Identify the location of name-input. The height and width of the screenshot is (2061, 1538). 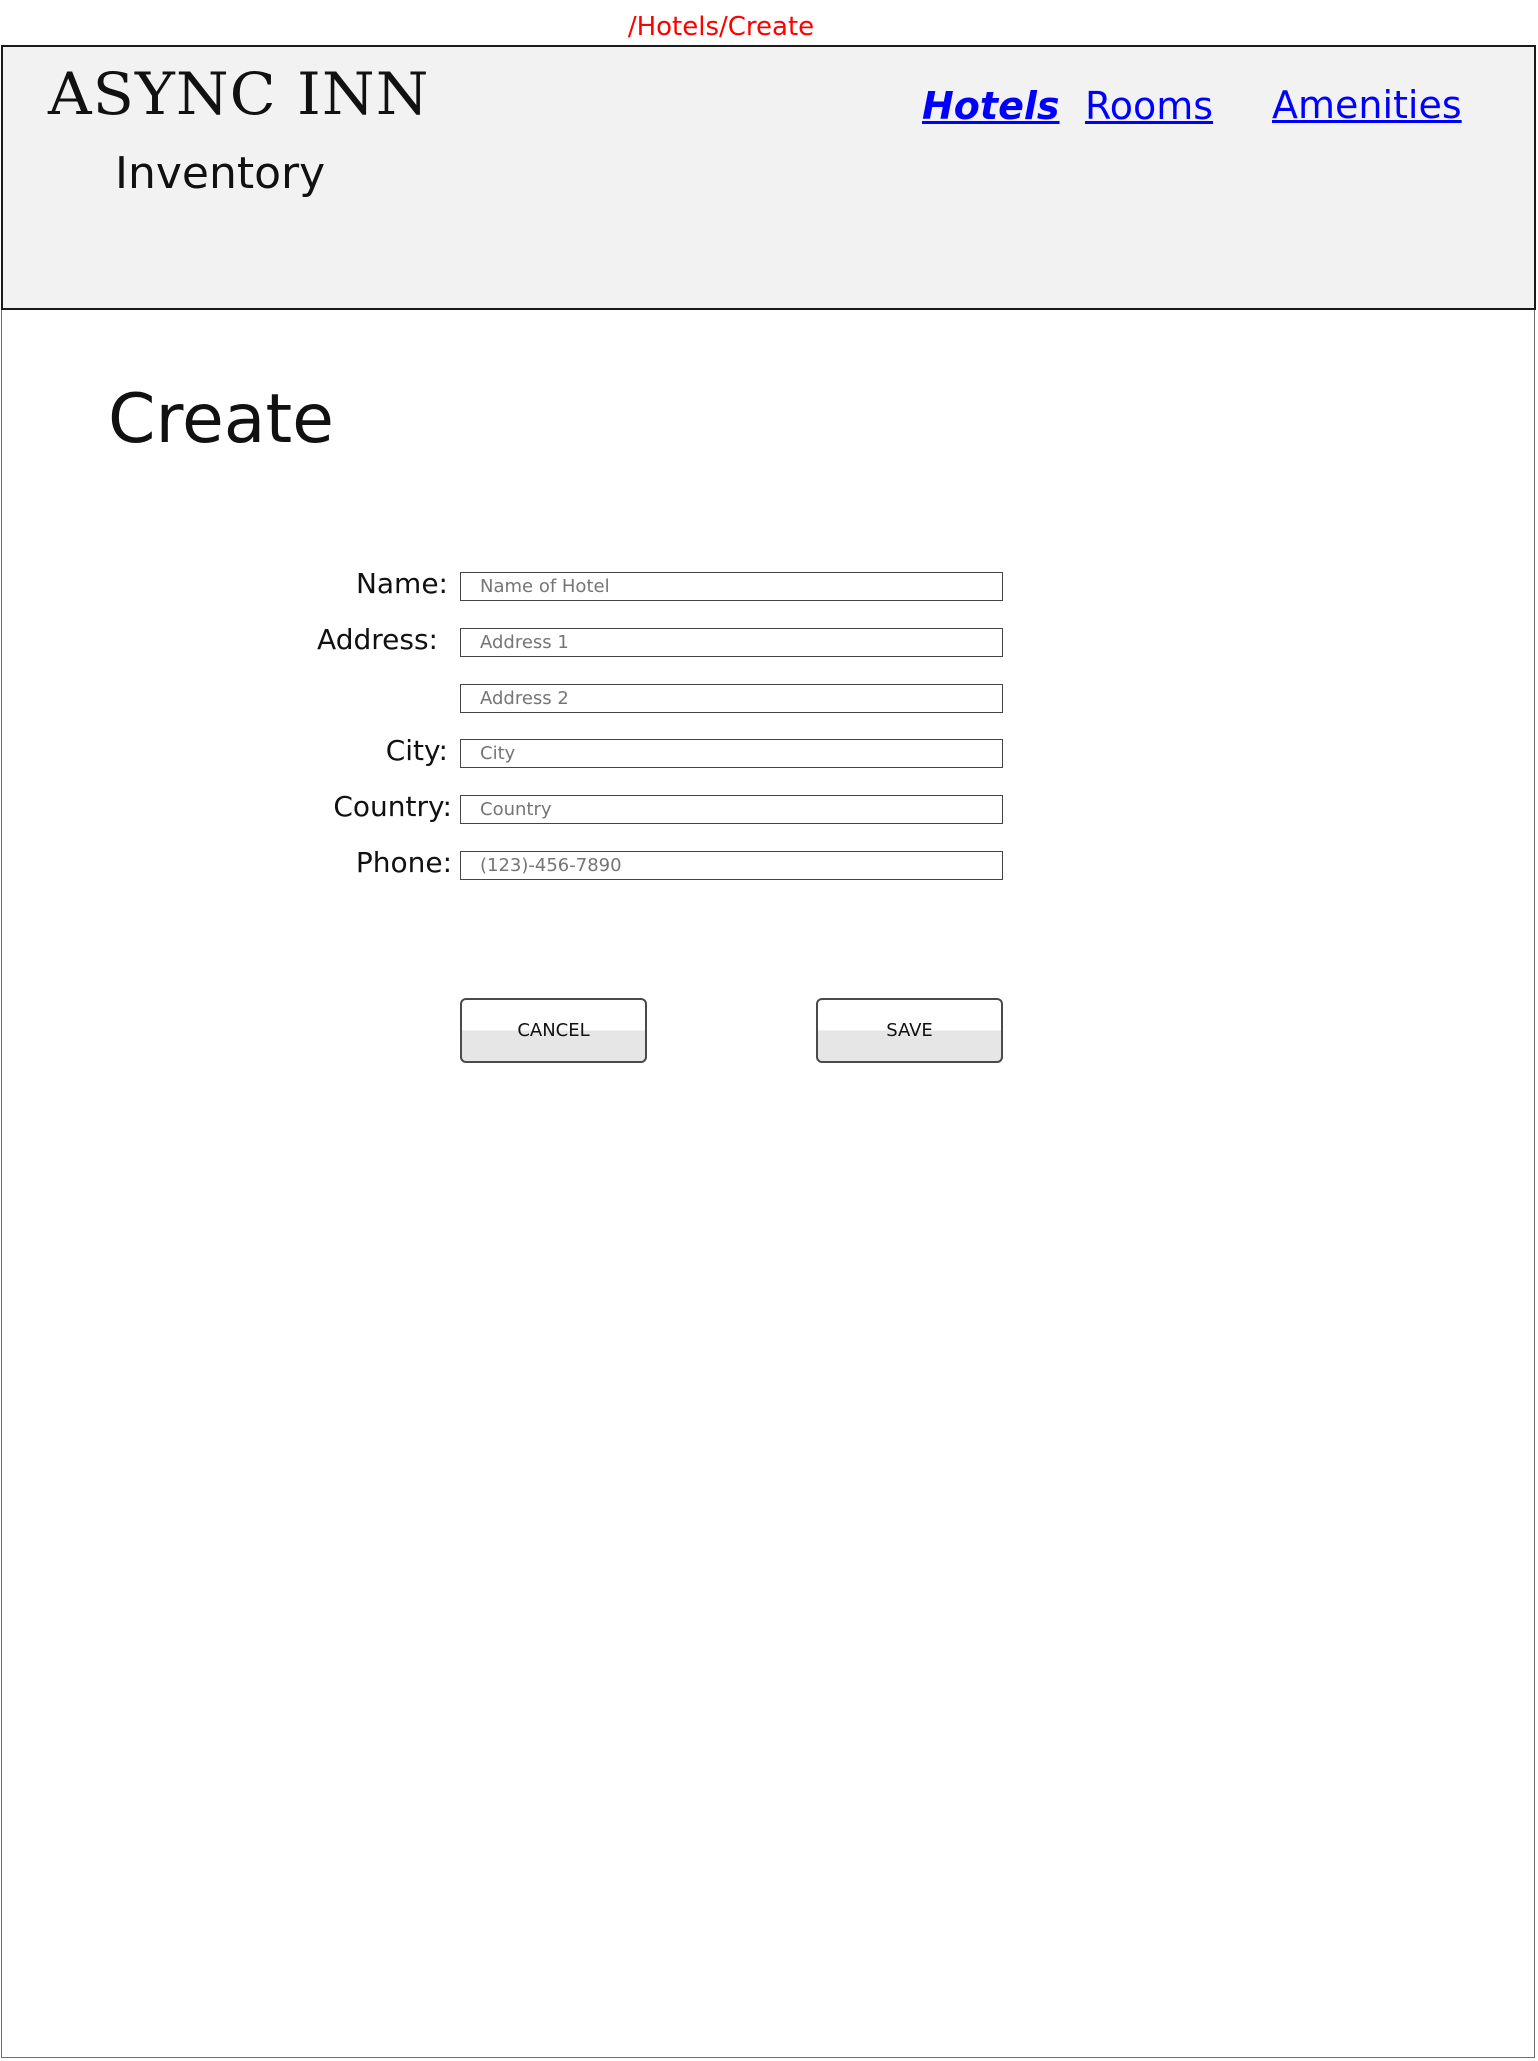
(731, 586).